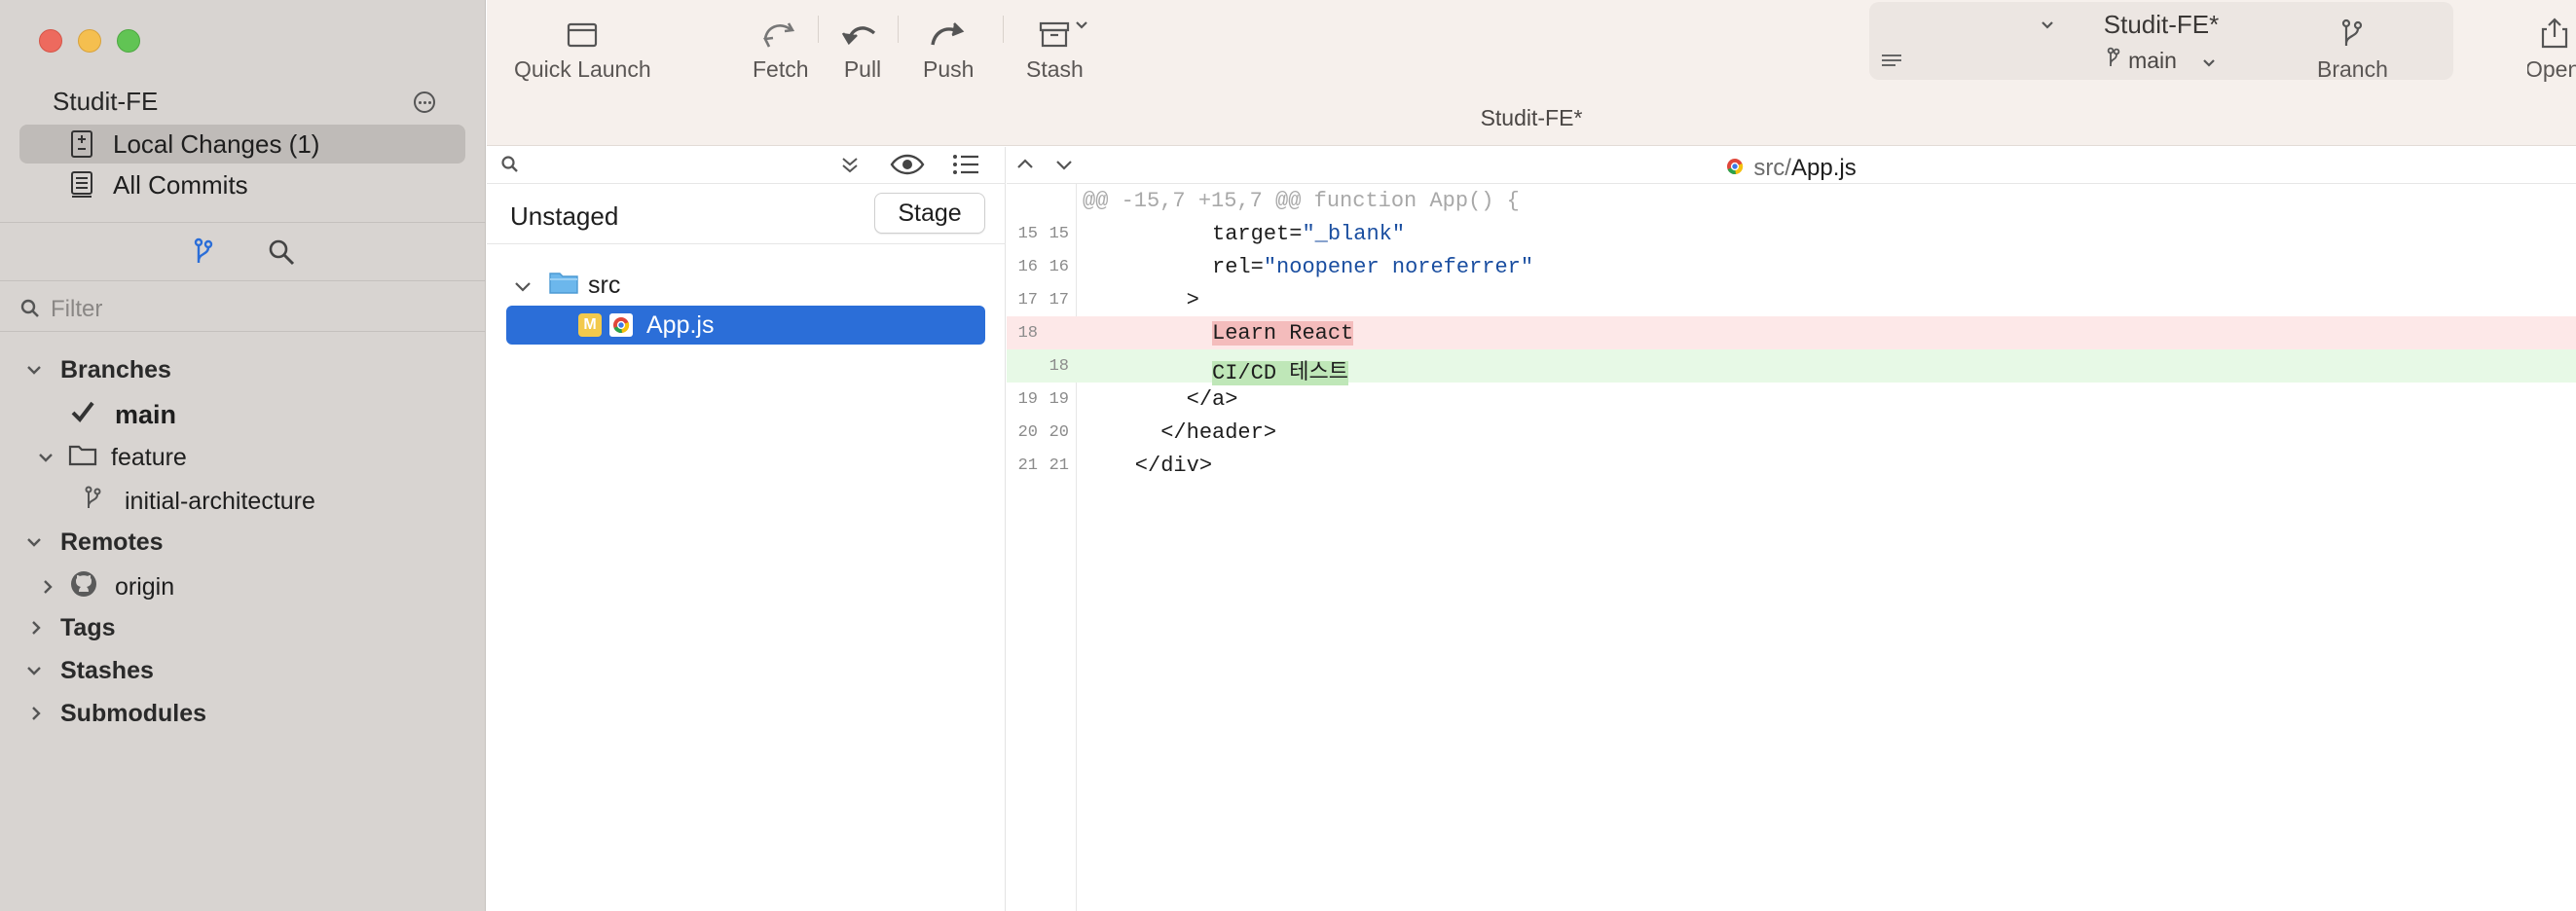  I want to click on code-attr: target=, so click(1257, 234).